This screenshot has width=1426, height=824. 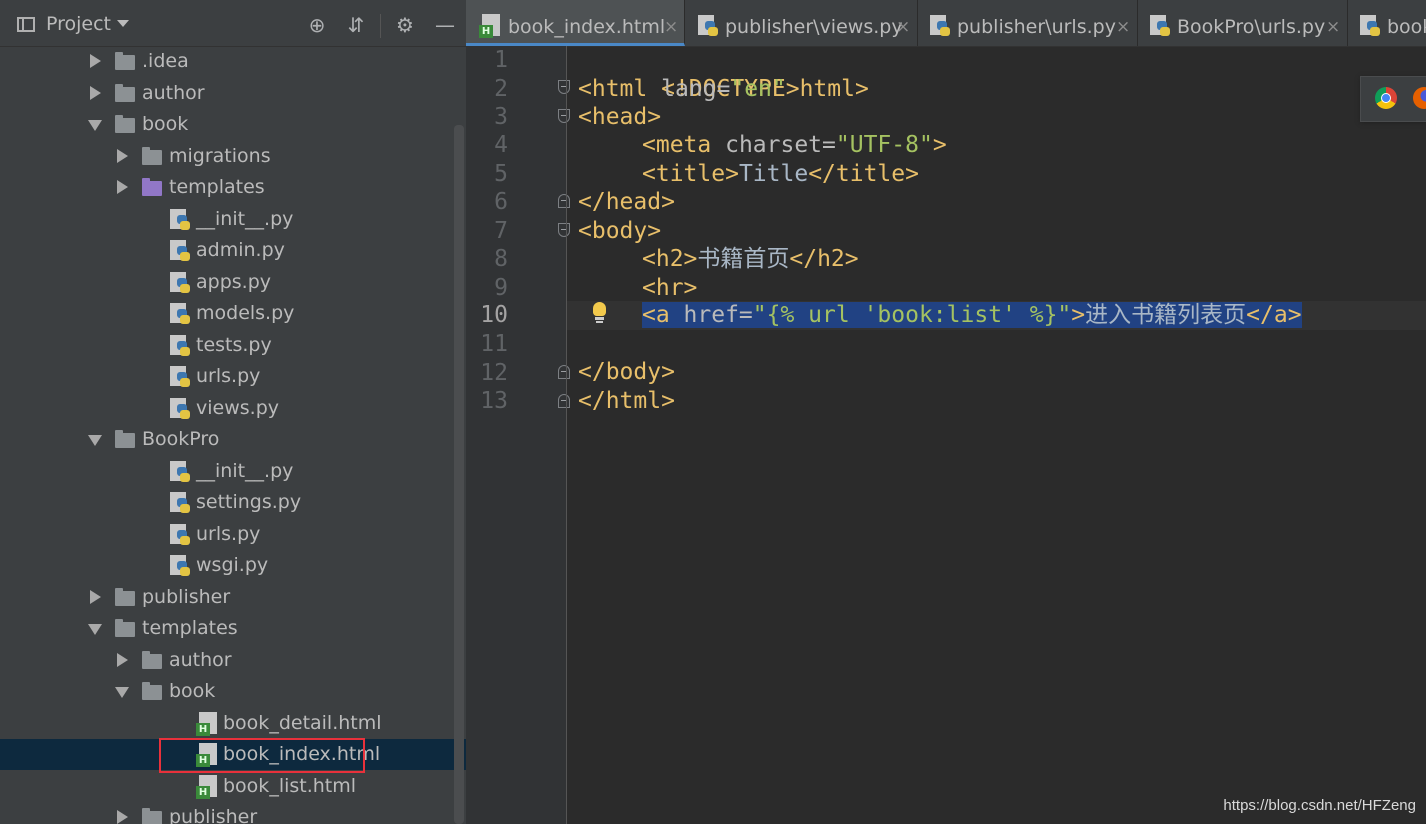 I want to click on project-title: Project, so click(x=78, y=24).